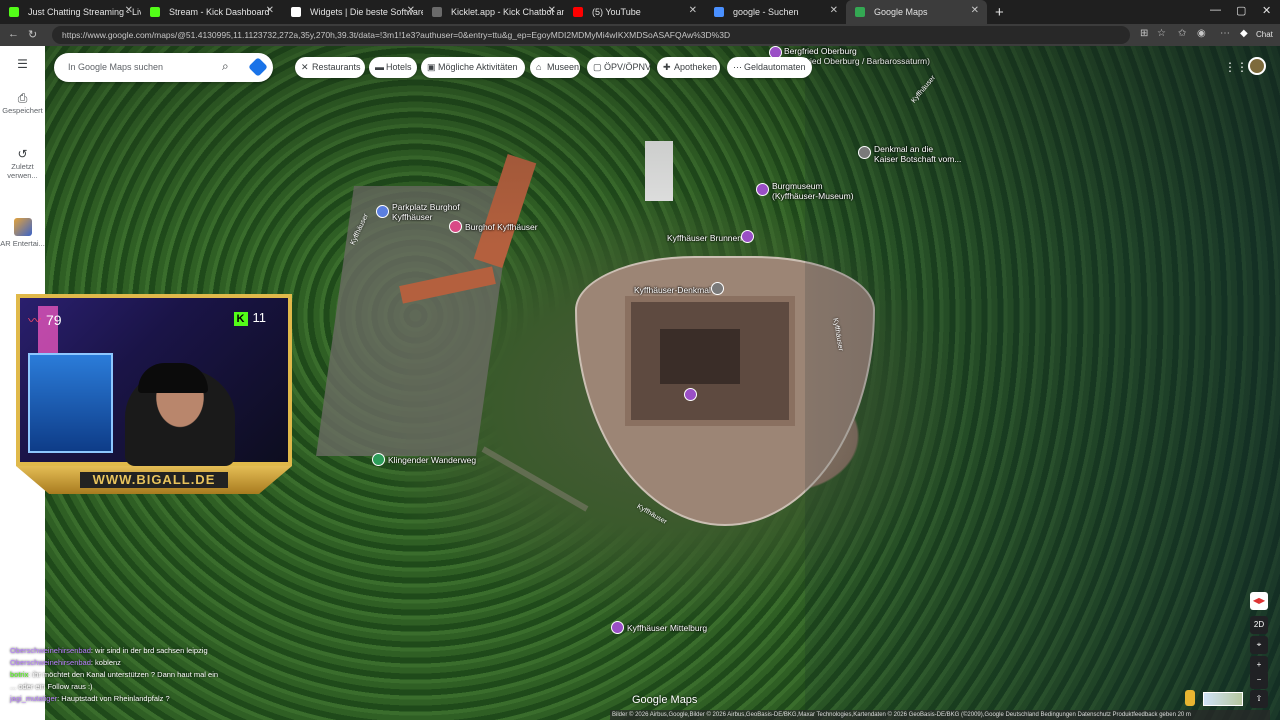 Image resolution: width=1280 pixels, height=720 pixels. Describe the element at coordinates (766, 12) in the screenshot. I see `tab-title: google - Suchen` at that location.